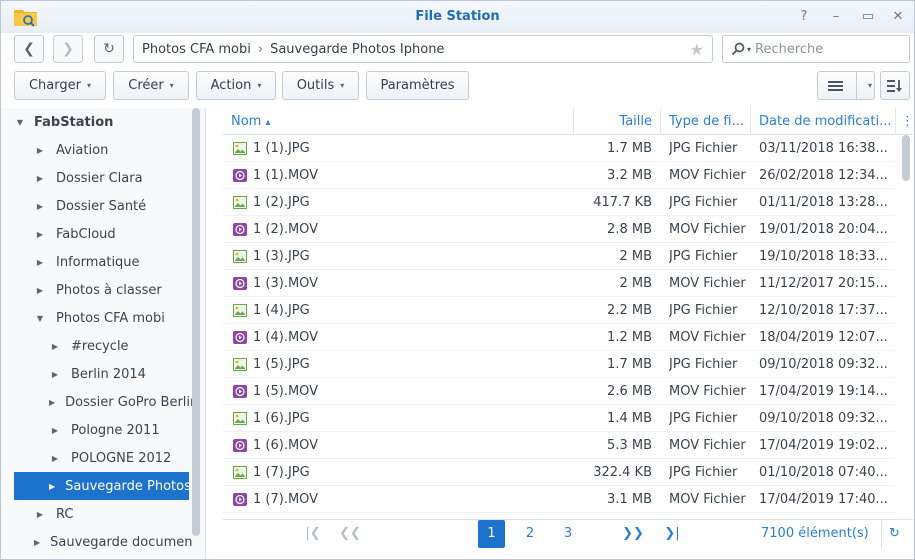 Image resolution: width=915 pixels, height=560 pixels. I want to click on tree-item-label: Dossier Clara, so click(99, 178).